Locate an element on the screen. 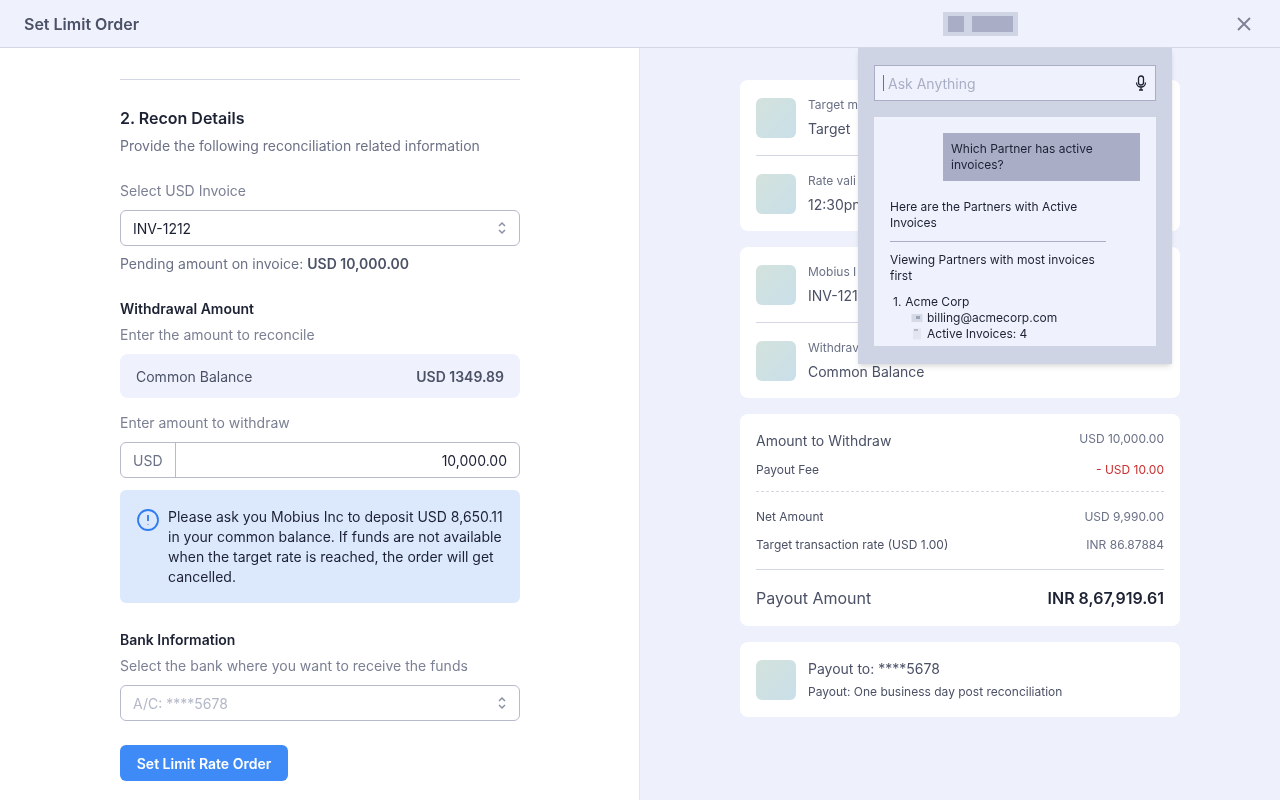  sort-note: Viewing Partners with most invoices first is located at coordinates (993, 268).